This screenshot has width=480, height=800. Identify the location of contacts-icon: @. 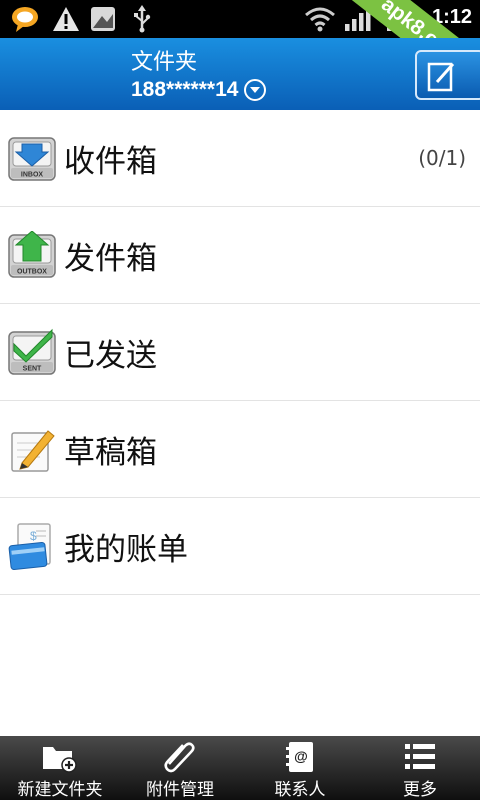
(300, 756).